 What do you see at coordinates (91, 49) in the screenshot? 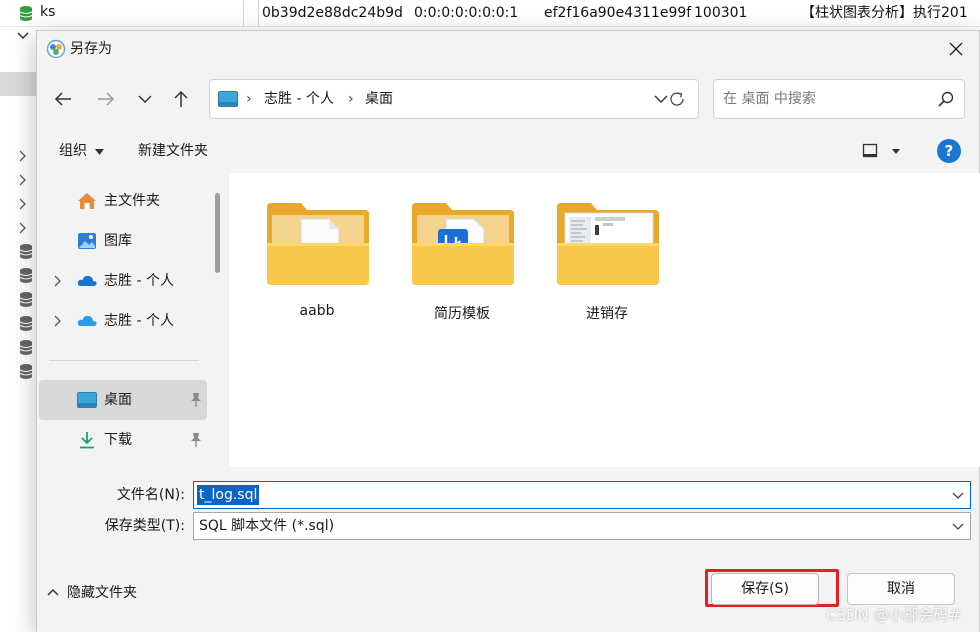
I see `dialog-title: 另存为` at bounding box center [91, 49].